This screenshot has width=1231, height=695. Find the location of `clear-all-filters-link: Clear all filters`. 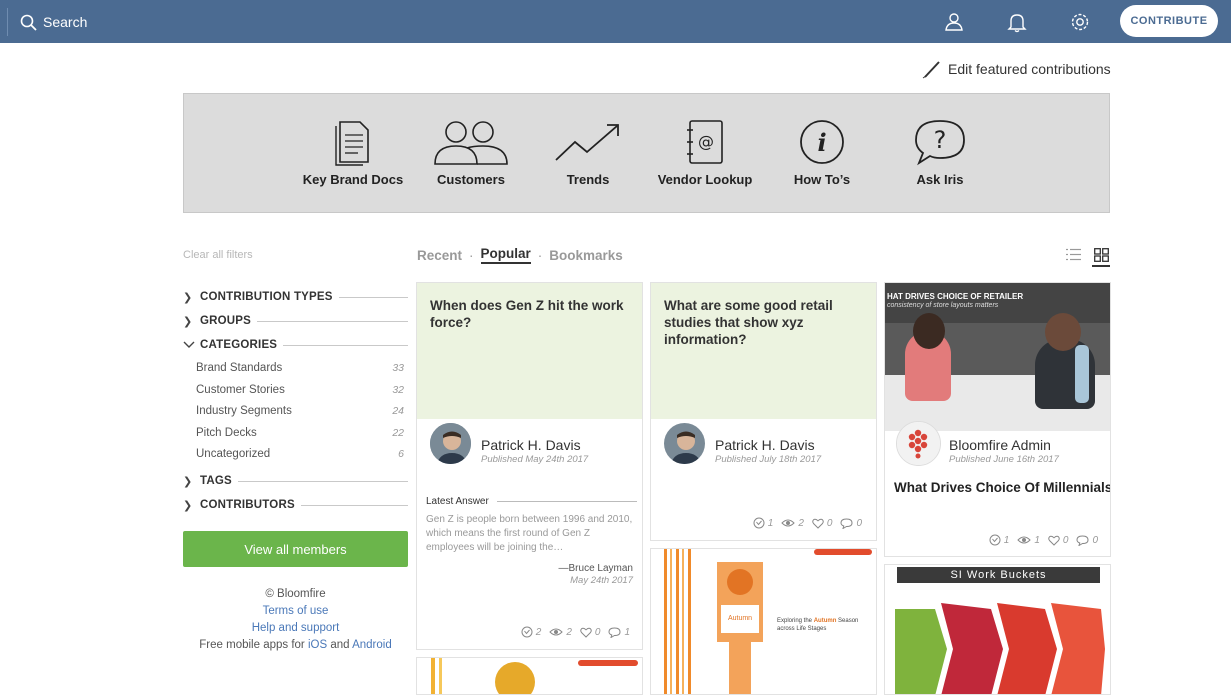

clear-all-filters-link: Clear all filters is located at coordinates (218, 255).